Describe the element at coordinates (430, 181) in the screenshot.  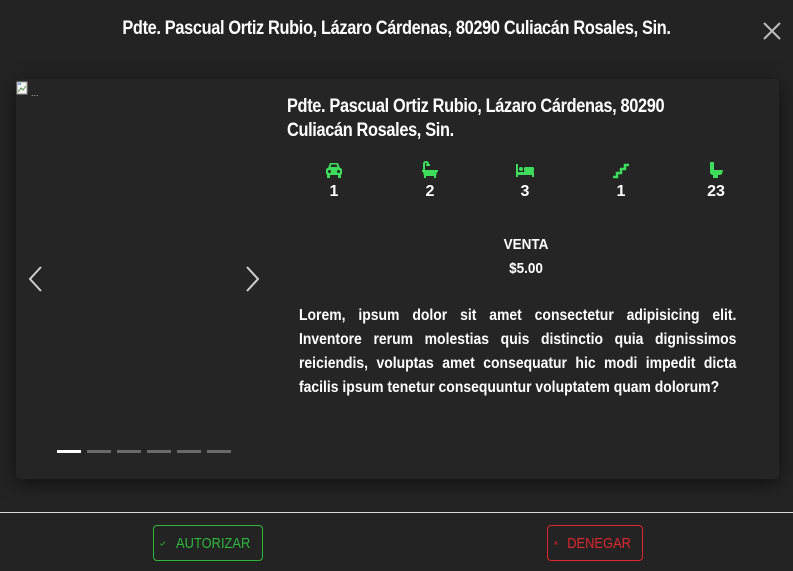
I see `feature-bathrooms: 2` at that location.